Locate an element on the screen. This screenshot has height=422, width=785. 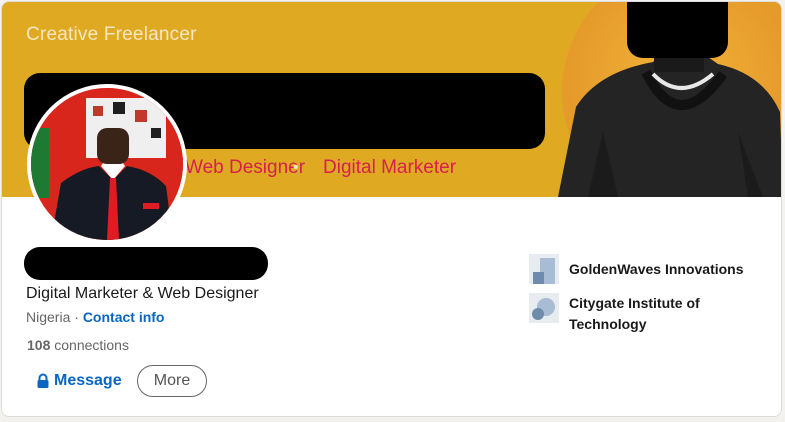
company-logo-icon is located at coordinates (544, 269).